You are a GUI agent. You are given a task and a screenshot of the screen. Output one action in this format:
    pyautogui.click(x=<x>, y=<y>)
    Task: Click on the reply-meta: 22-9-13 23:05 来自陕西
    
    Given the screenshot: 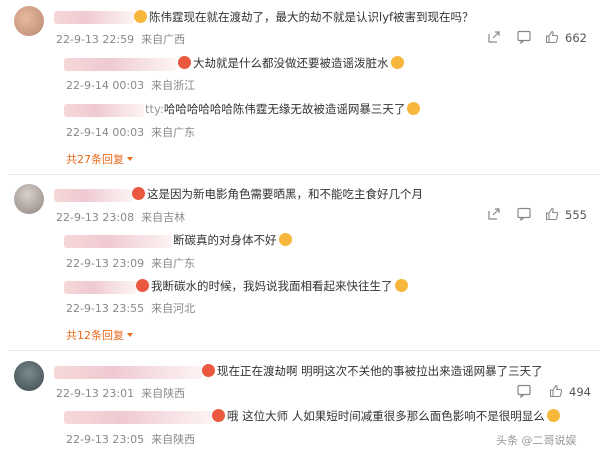 What is the action you would take?
    pyautogui.click(x=131, y=439)
    